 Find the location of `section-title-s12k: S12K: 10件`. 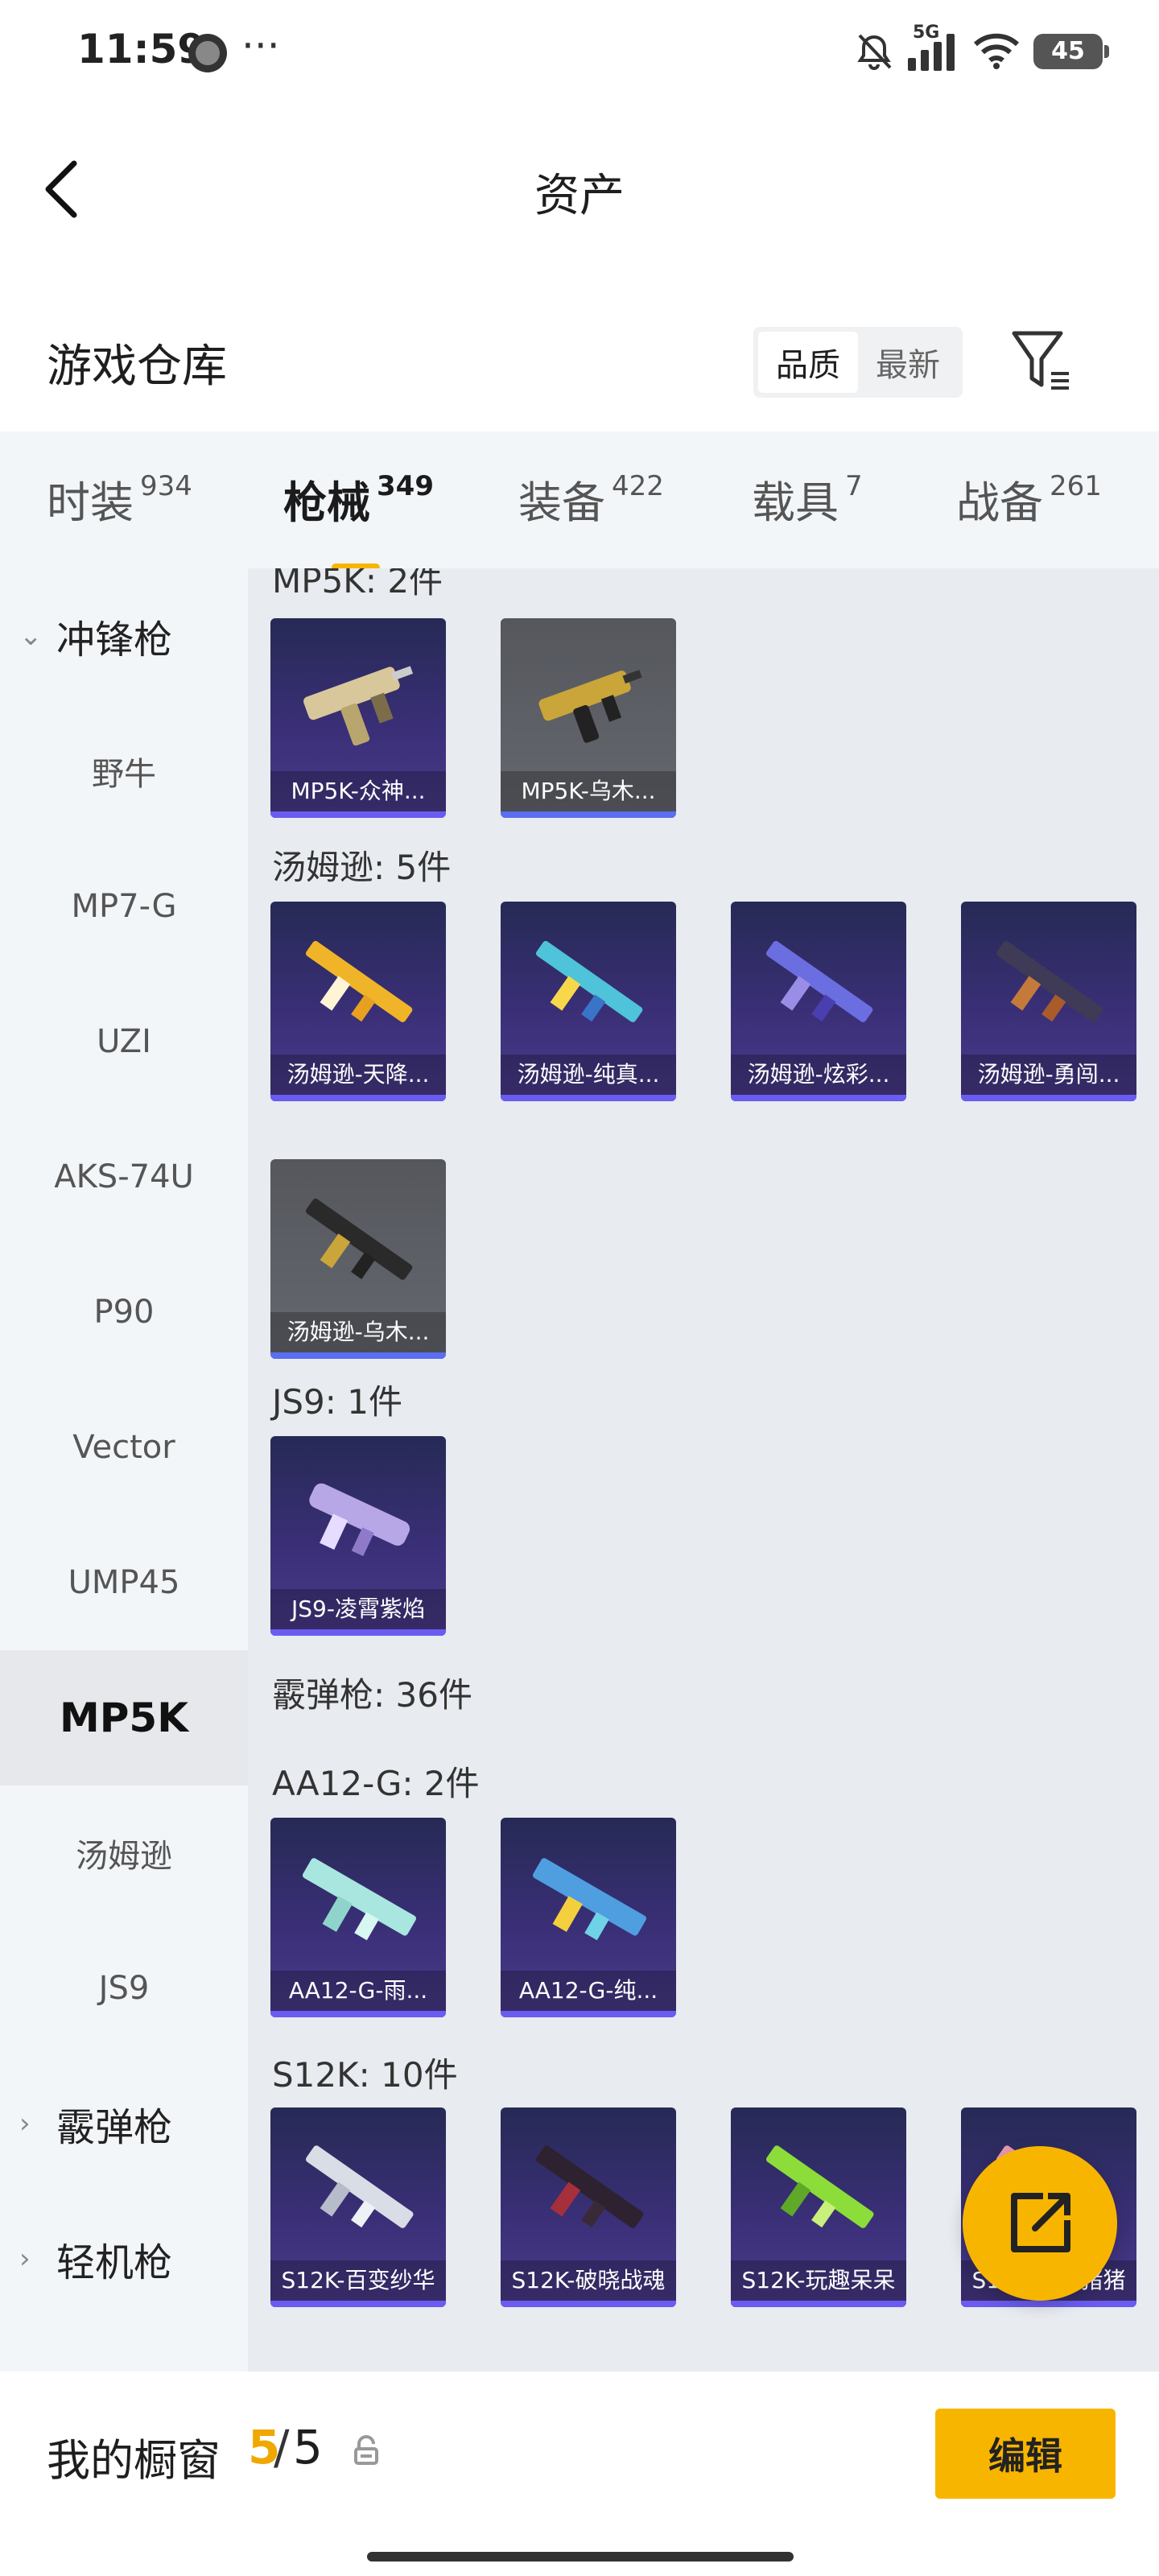

section-title-s12k: S12K: 10件 is located at coordinates (365, 2075).